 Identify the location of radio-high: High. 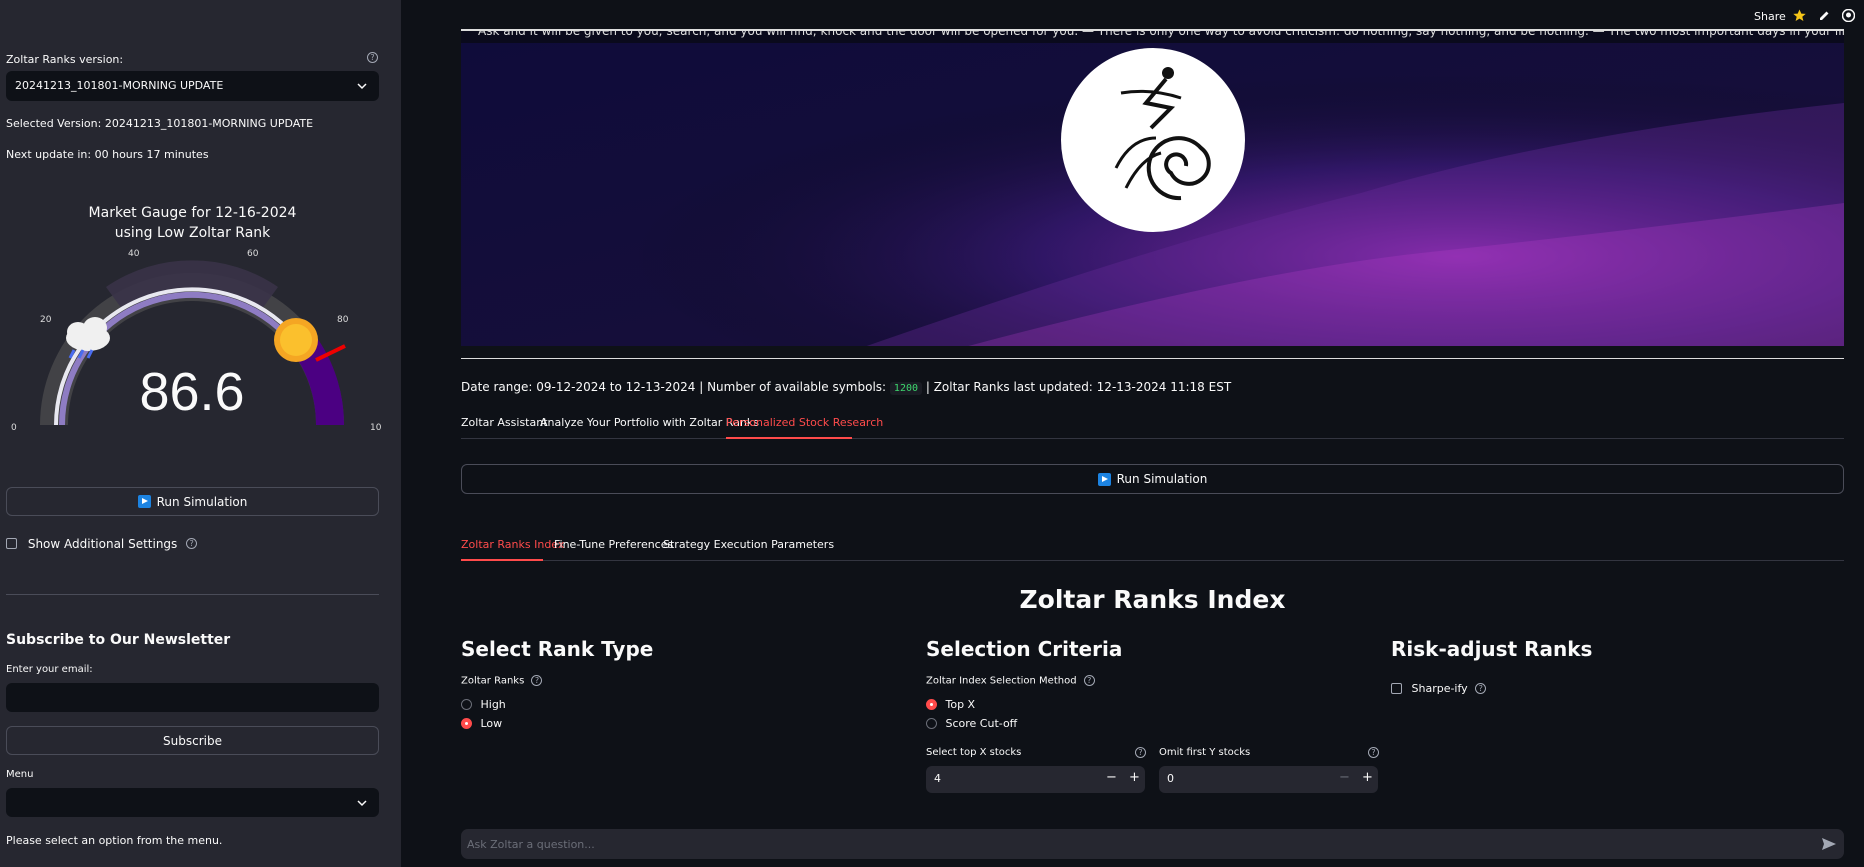
(483, 704).